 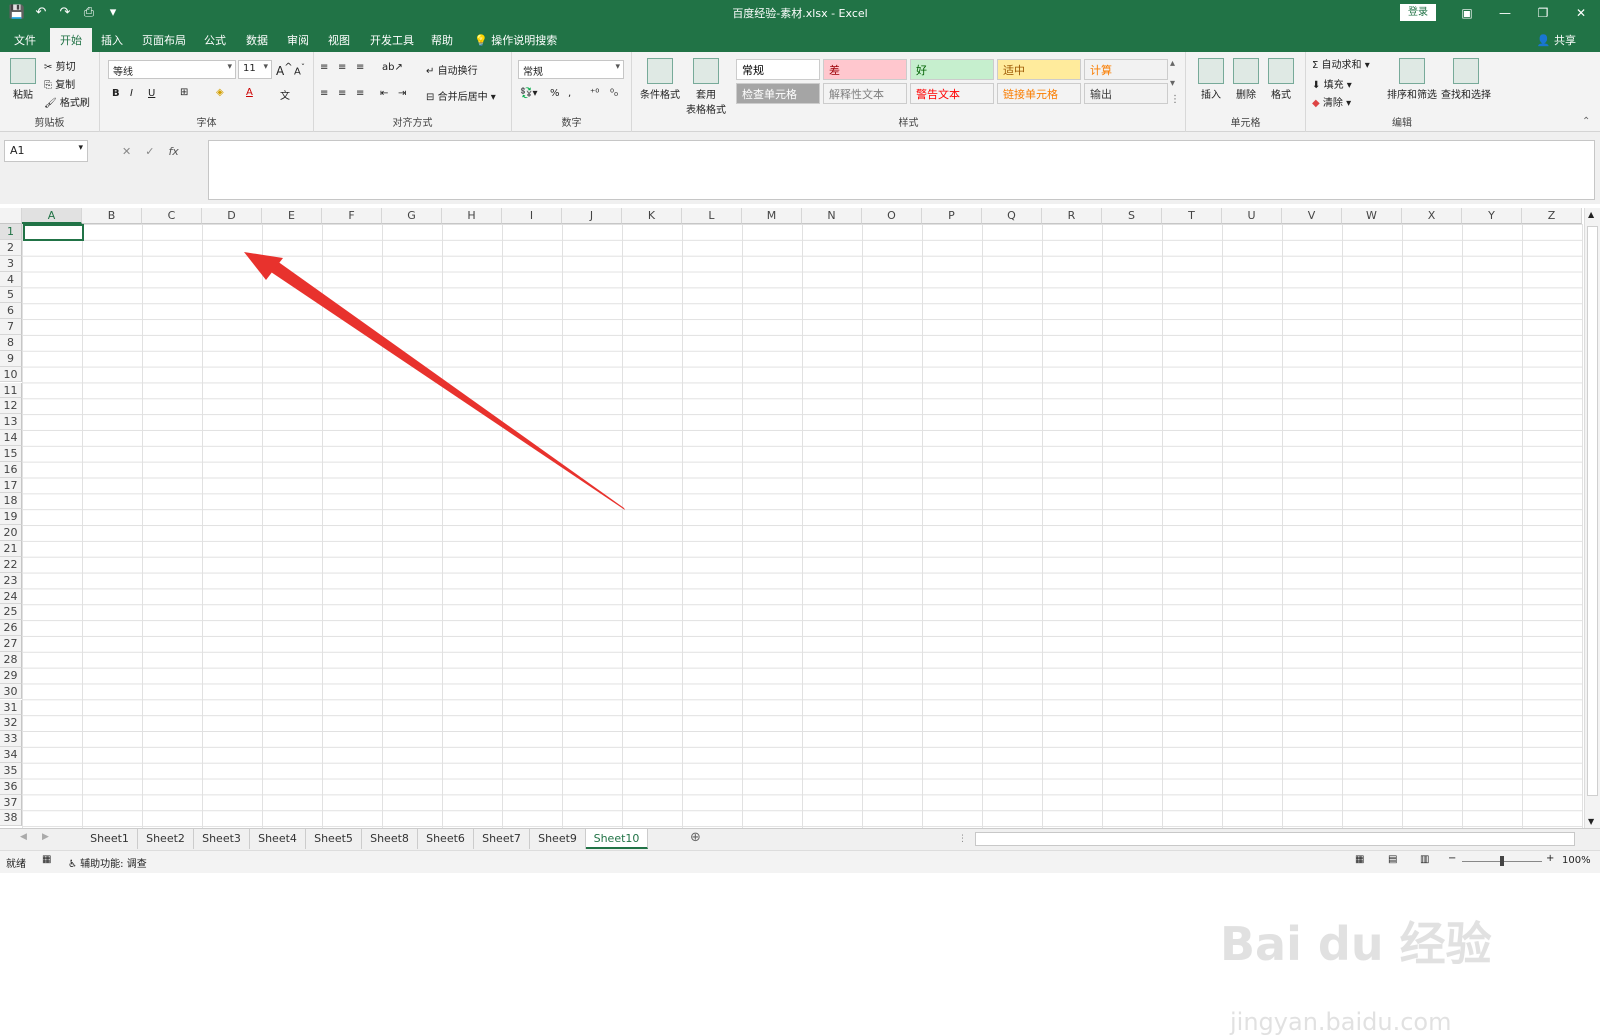 What do you see at coordinates (110, 839) in the screenshot?
I see `sheet-tab: Sheet1` at bounding box center [110, 839].